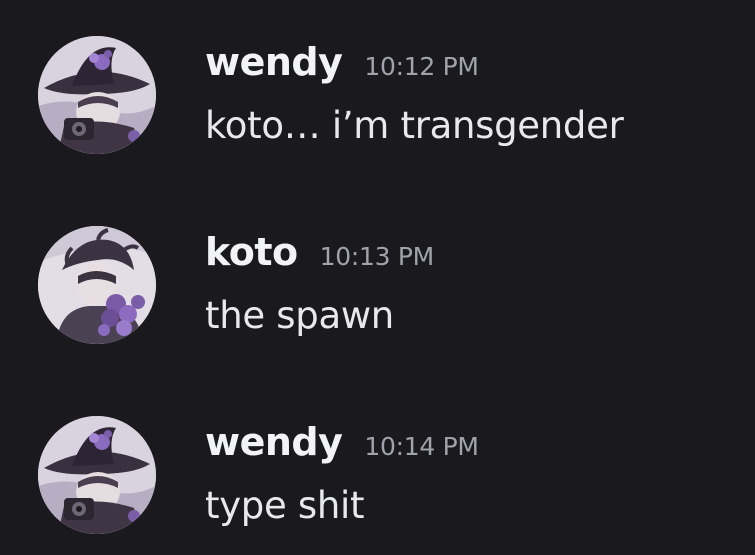 The image size is (755, 555). I want to click on timestamp: 10:12 PM, so click(421, 66).